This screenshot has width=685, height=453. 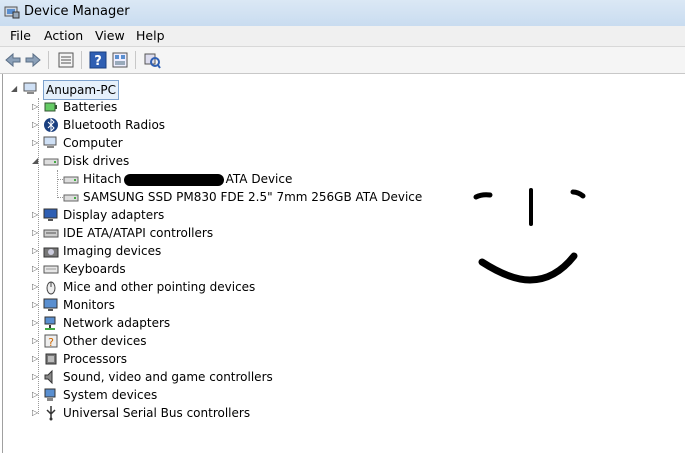 I want to click on device-label: Hitach ATA Device, so click(x=187, y=179).